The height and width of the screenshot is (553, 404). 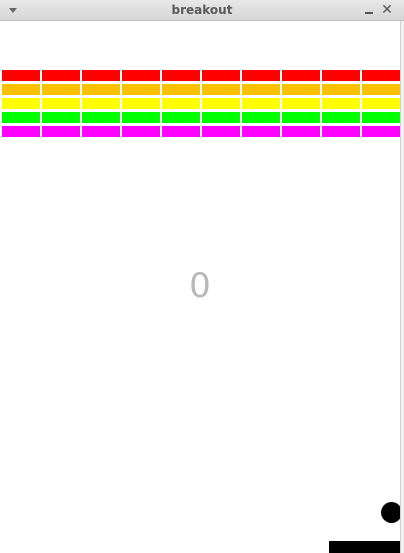 I want to click on window-edge, so click(x=402, y=287).